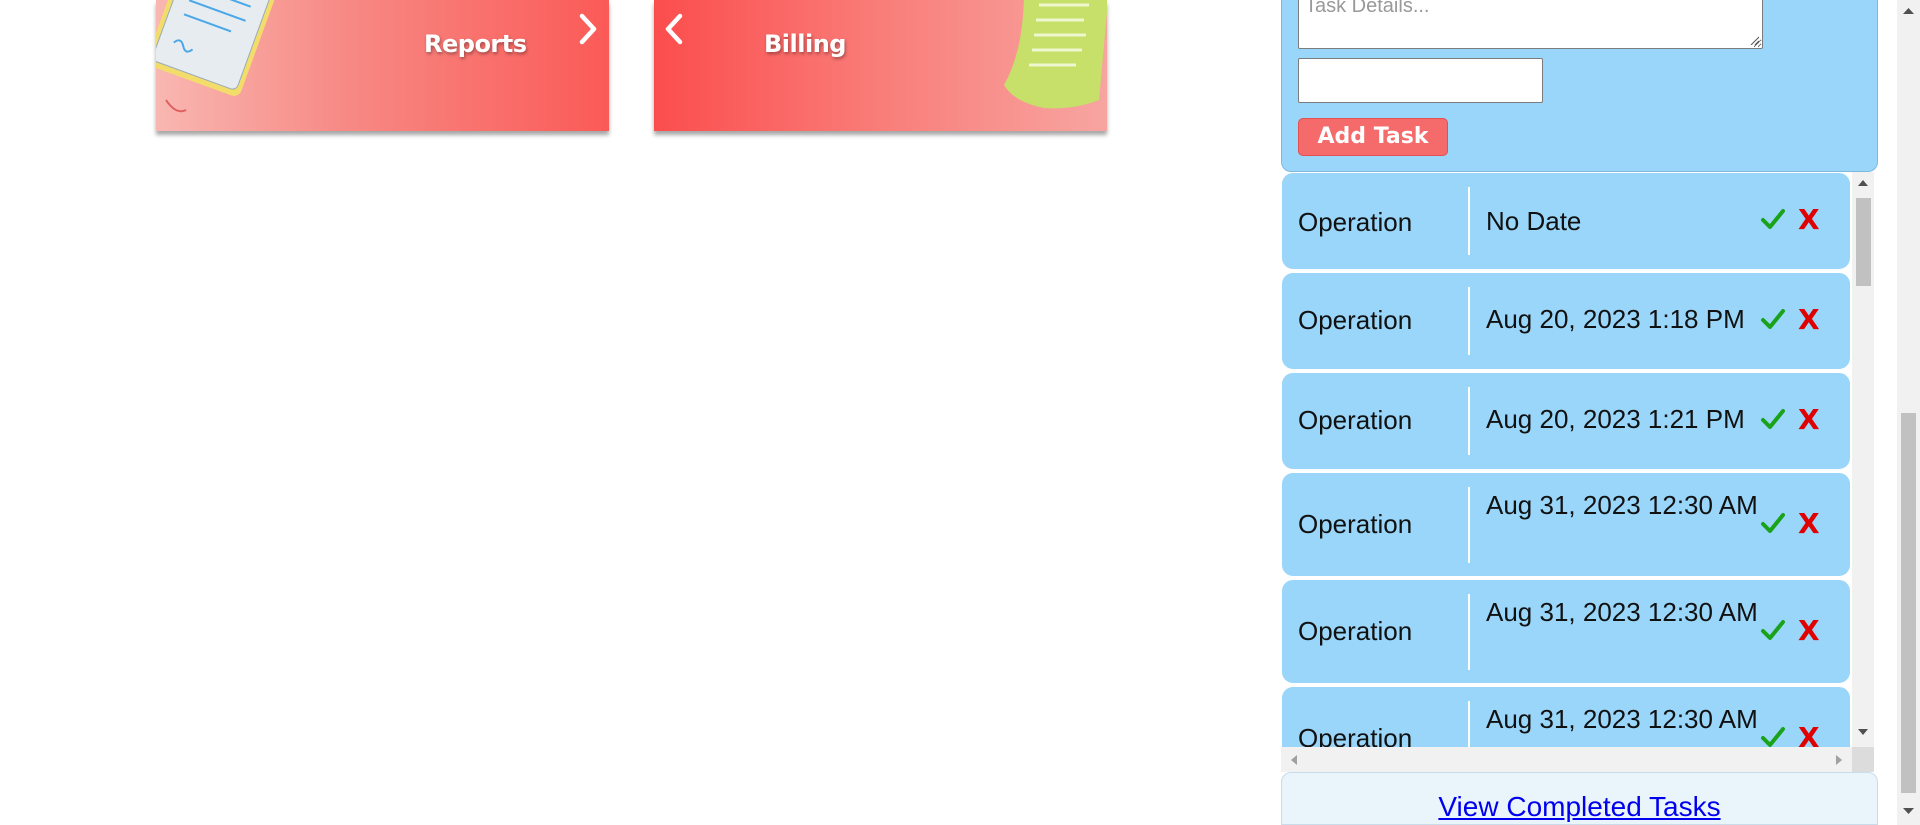  What do you see at coordinates (1908, 603) in the screenshot?
I see `page-scroll-thumb` at bounding box center [1908, 603].